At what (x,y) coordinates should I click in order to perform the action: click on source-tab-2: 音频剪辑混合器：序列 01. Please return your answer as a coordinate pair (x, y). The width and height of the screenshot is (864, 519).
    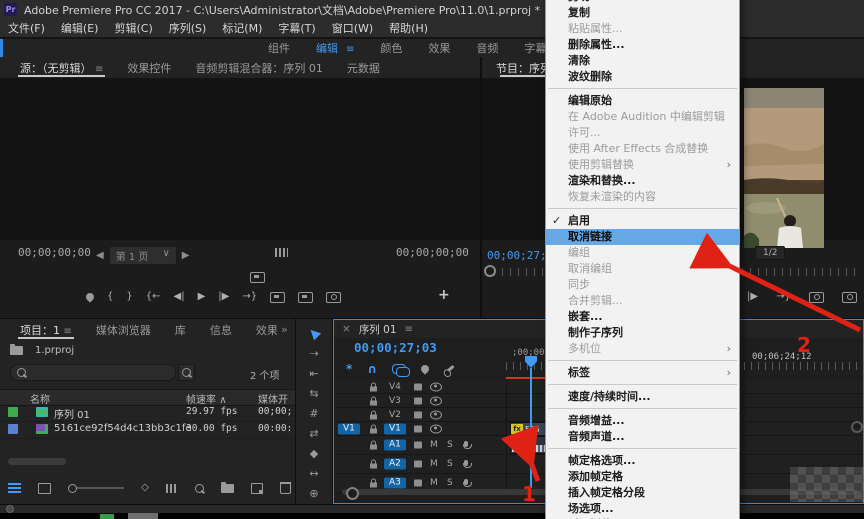
    Looking at the image, I should click on (259, 67).